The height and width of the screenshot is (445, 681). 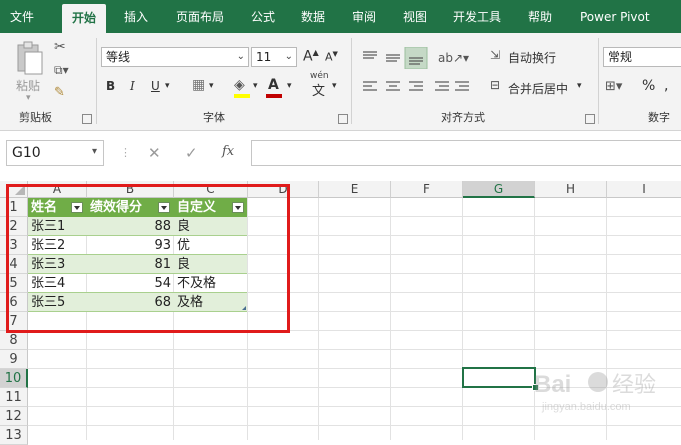 I want to click on tab-page-layout: 页面布局, so click(x=200, y=16).